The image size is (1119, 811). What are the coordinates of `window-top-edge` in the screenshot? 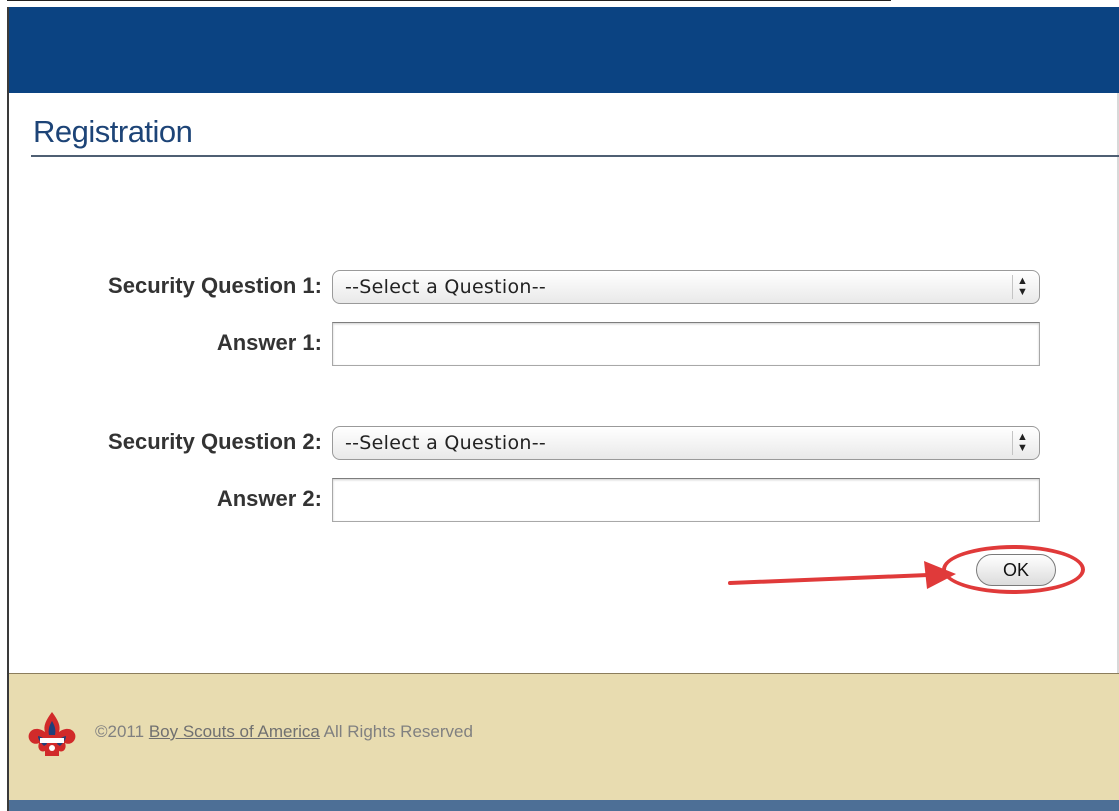 It's located at (449, 3).